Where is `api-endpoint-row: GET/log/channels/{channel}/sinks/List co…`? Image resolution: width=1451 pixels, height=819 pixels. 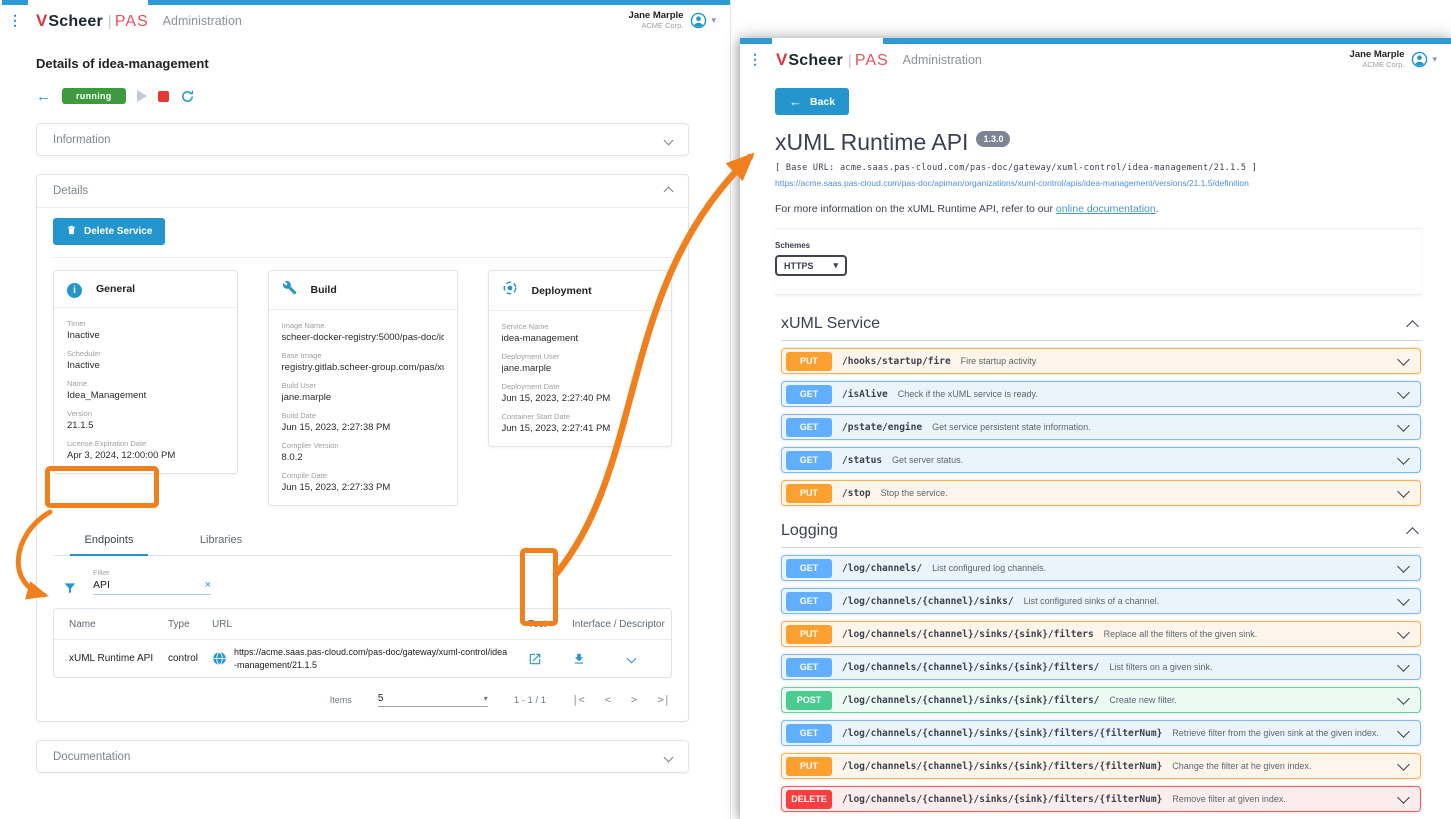 api-endpoint-row: GET/log/channels/{channel}/sinks/List co… is located at coordinates (1101, 601).